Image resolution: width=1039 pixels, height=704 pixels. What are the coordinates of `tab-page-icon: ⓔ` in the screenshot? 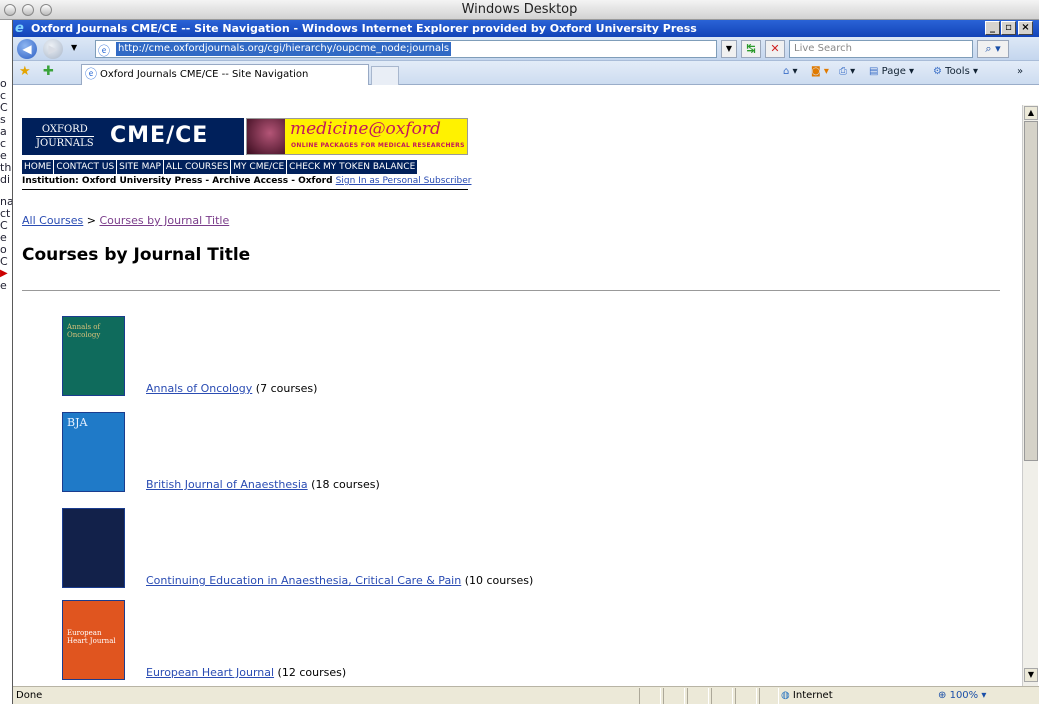 It's located at (91, 74).